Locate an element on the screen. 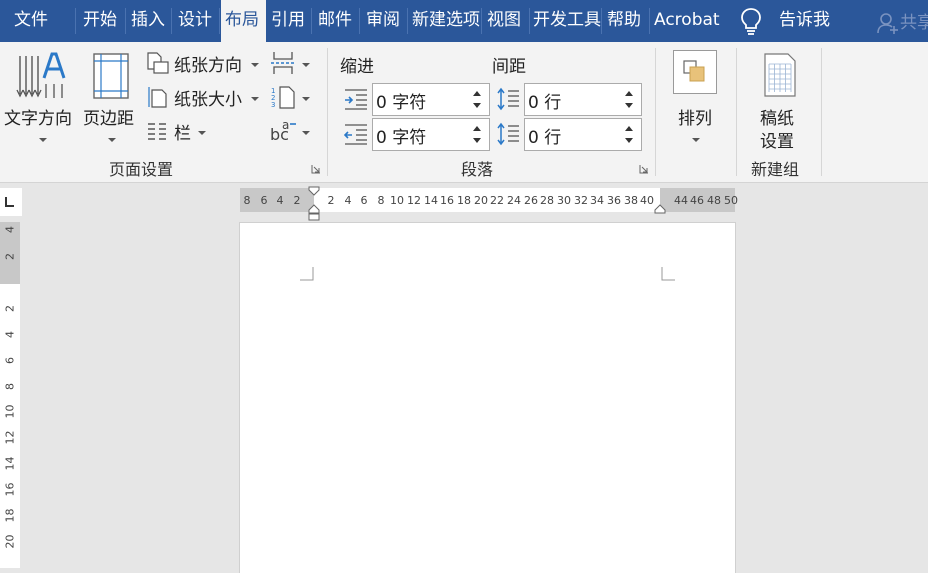  manuscript-settings-button: 稿纸 设置 is located at coordinates (780, 99).